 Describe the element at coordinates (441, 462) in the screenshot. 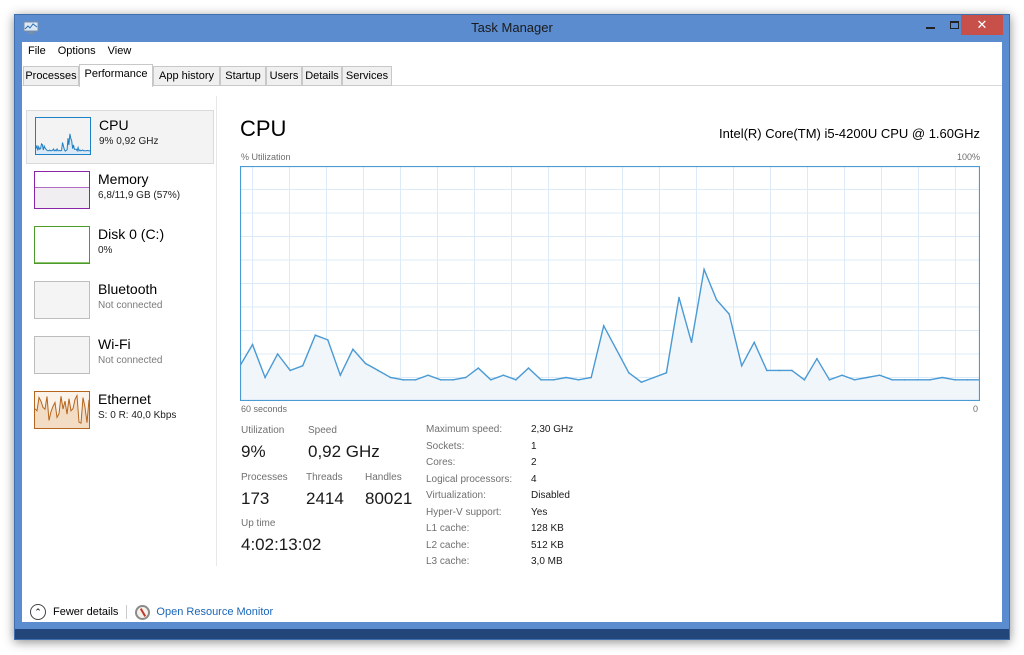

I see `spec-key: Cores:` at that location.